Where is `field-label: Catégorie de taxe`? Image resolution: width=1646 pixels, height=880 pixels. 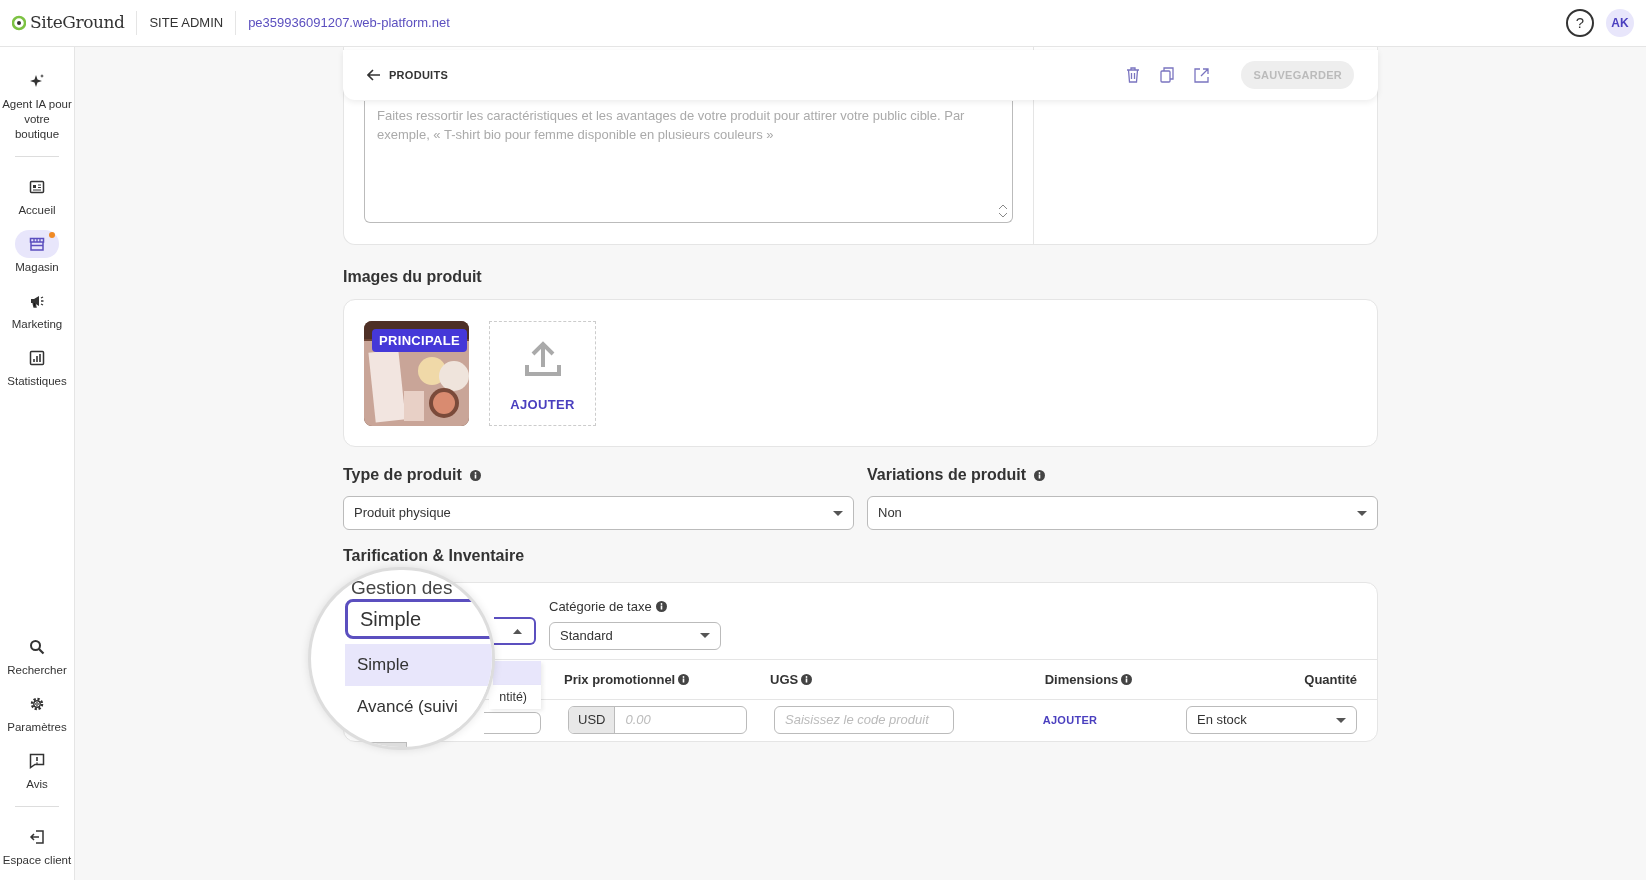 field-label: Catégorie de taxe is located at coordinates (600, 607).